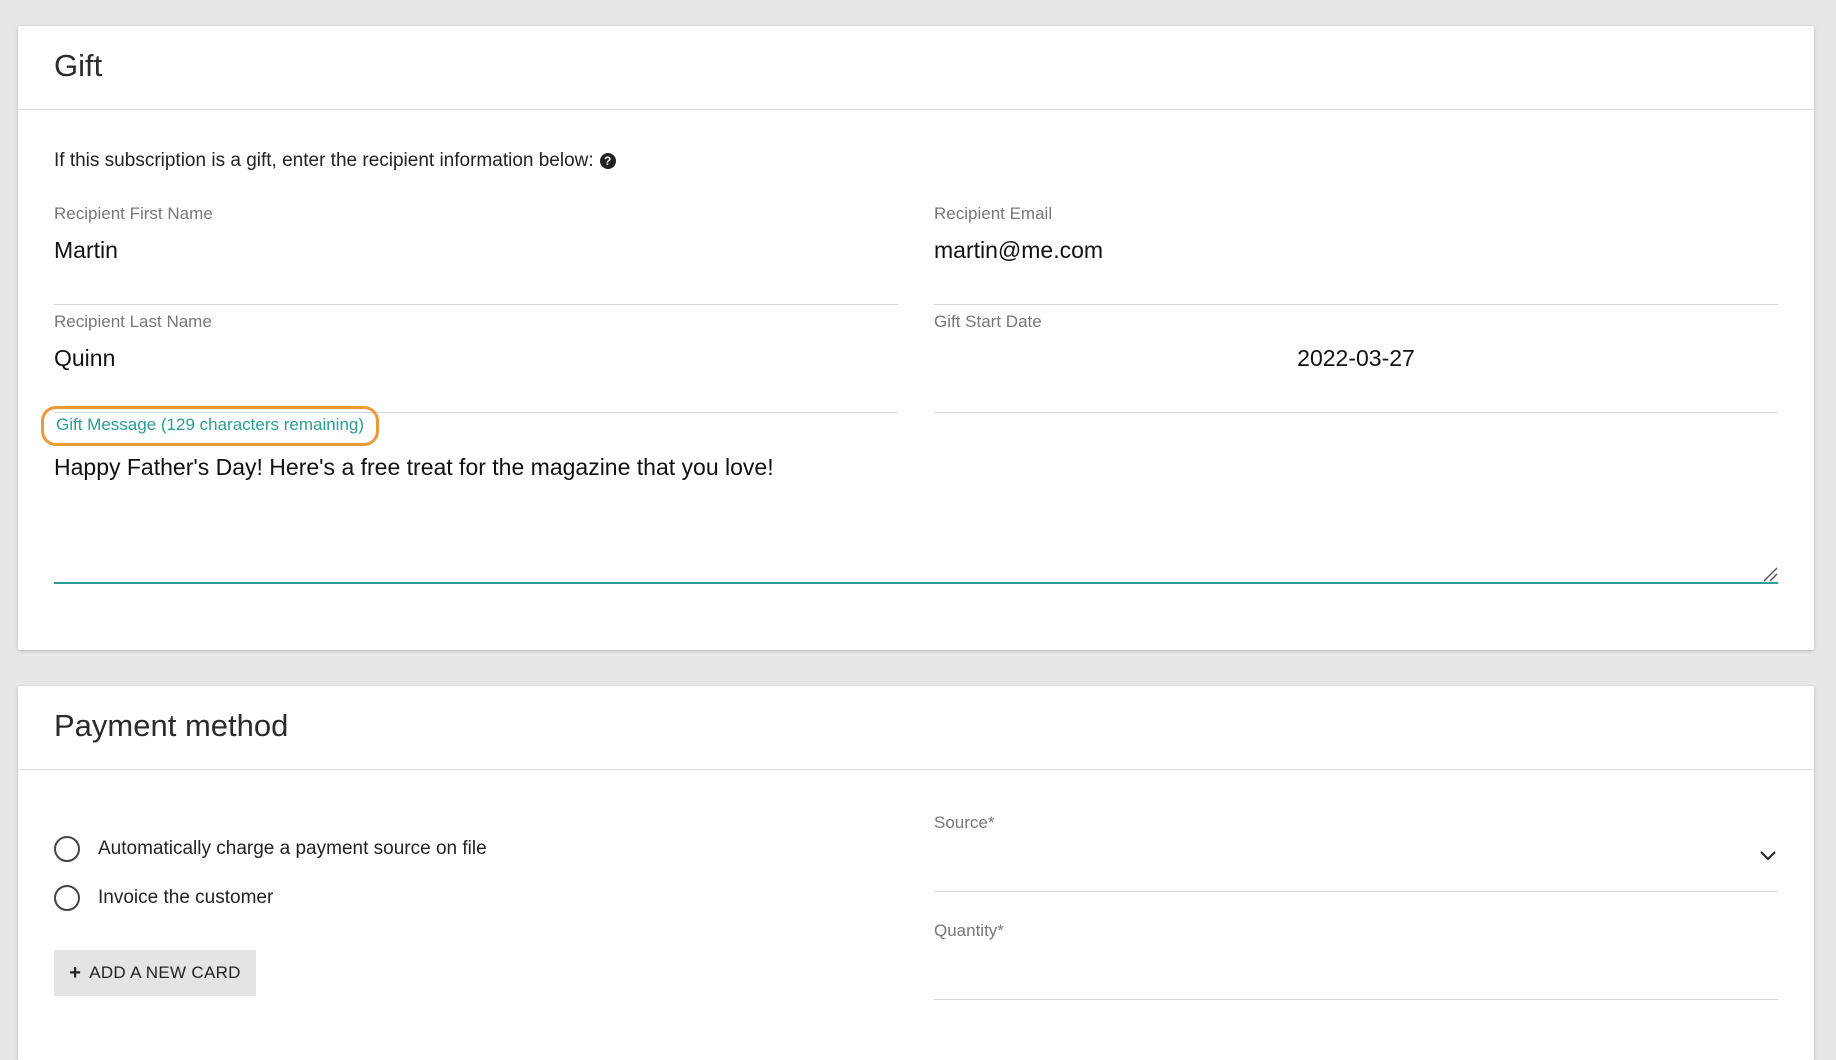 The height and width of the screenshot is (1060, 1836). What do you see at coordinates (165, 972) in the screenshot?
I see `add-new-card-label: ADD A NEW CARD` at bounding box center [165, 972].